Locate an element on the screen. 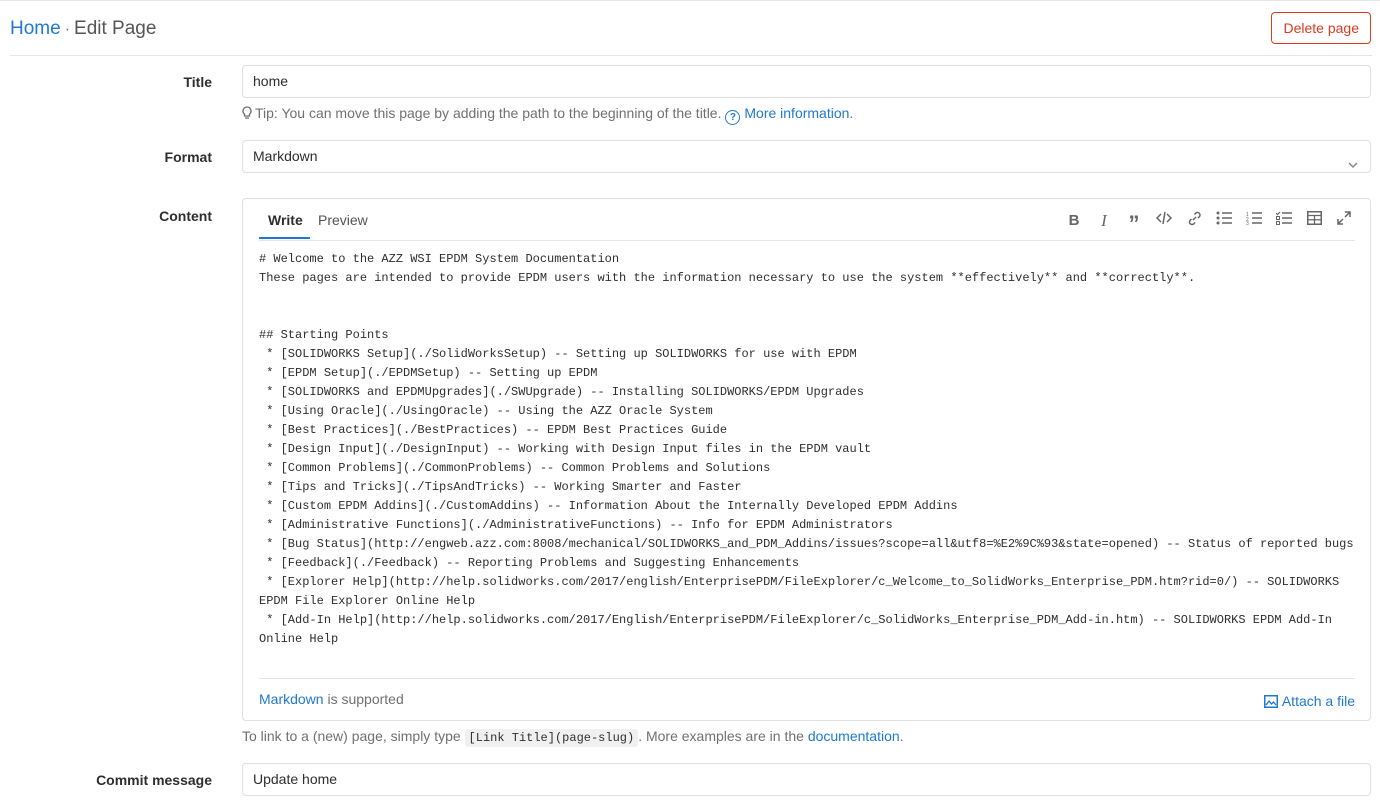 Image resolution: width=1380 pixels, height=803 pixels. commit-field-wrapper is located at coordinates (806, 779).